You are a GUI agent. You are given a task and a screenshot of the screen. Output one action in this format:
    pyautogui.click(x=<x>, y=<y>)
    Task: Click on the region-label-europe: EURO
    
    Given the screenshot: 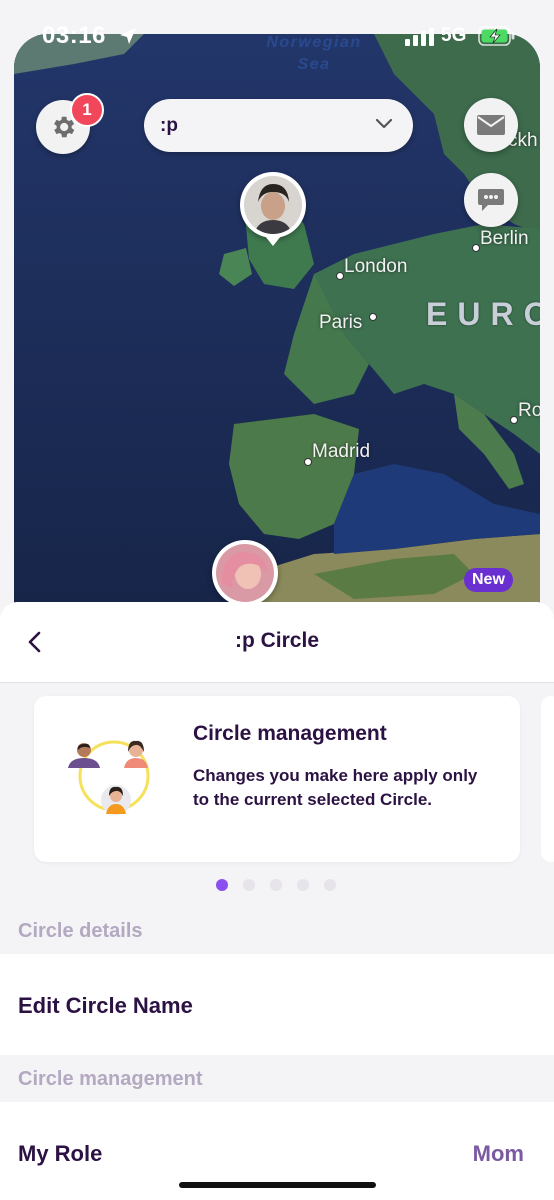 What is the action you would take?
    pyautogui.click(x=483, y=314)
    